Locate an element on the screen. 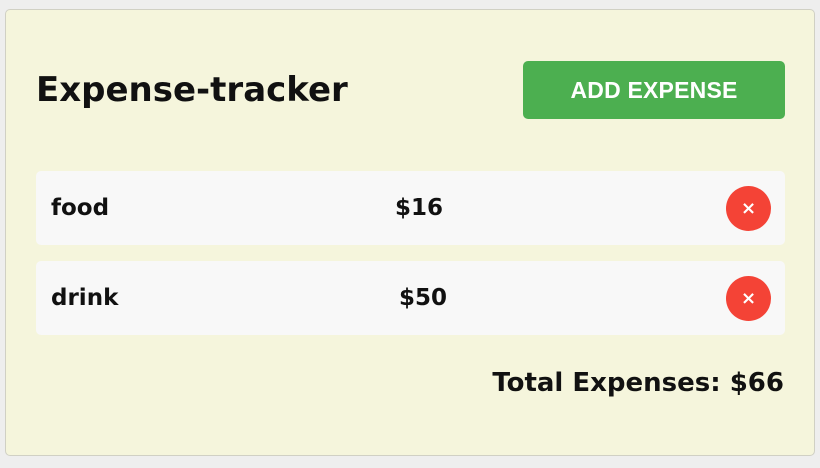 This screenshot has height=468, width=820. add-expense-button: ADD EXPENSE is located at coordinates (654, 90).